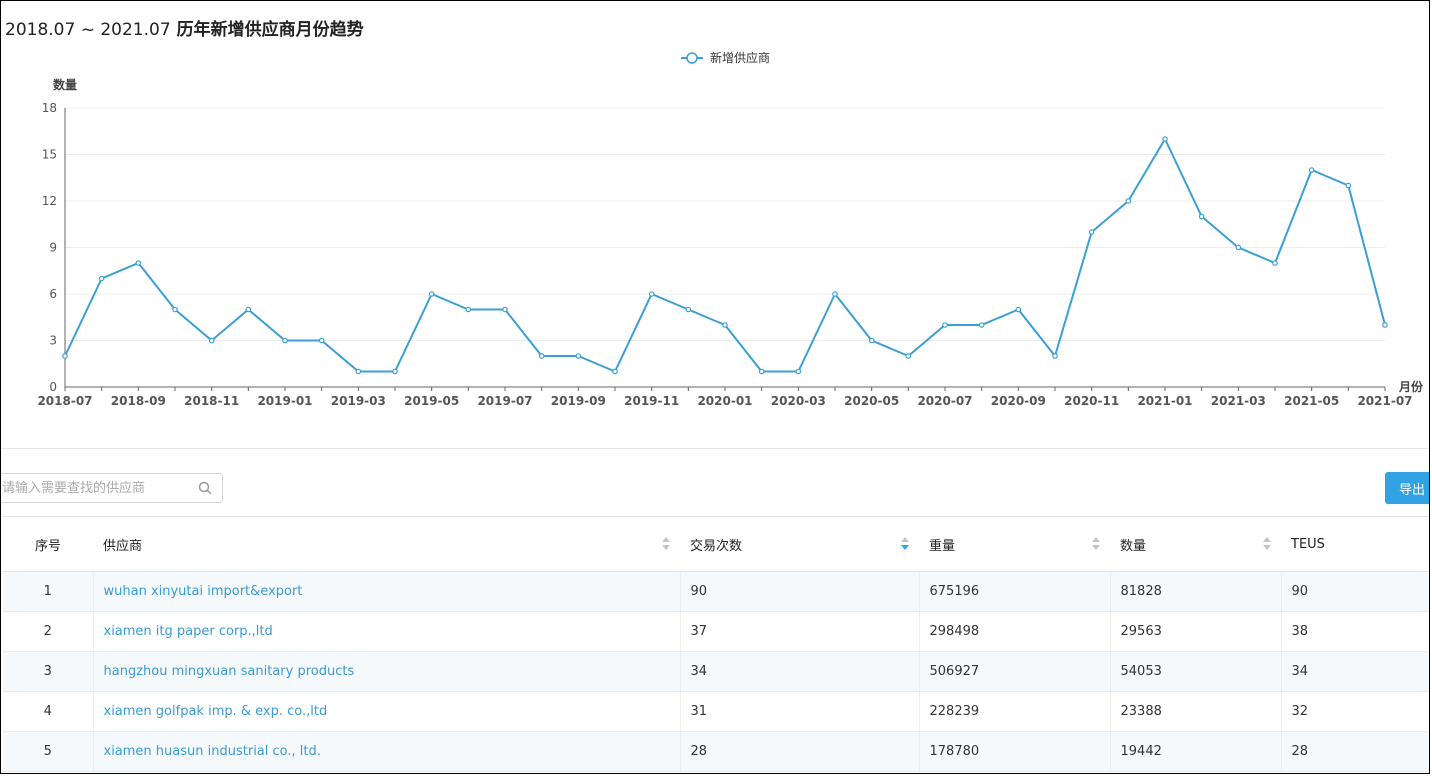  What do you see at coordinates (53, 341) in the screenshot?
I see `y-tick-label: 3` at bounding box center [53, 341].